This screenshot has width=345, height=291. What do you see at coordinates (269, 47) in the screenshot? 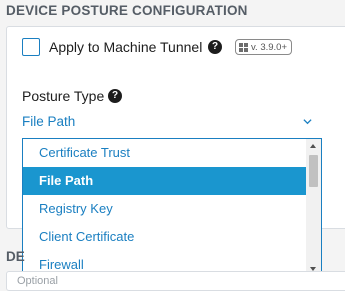
I see `version-badge-text: v. 3.9.0+` at bounding box center [269, 47].